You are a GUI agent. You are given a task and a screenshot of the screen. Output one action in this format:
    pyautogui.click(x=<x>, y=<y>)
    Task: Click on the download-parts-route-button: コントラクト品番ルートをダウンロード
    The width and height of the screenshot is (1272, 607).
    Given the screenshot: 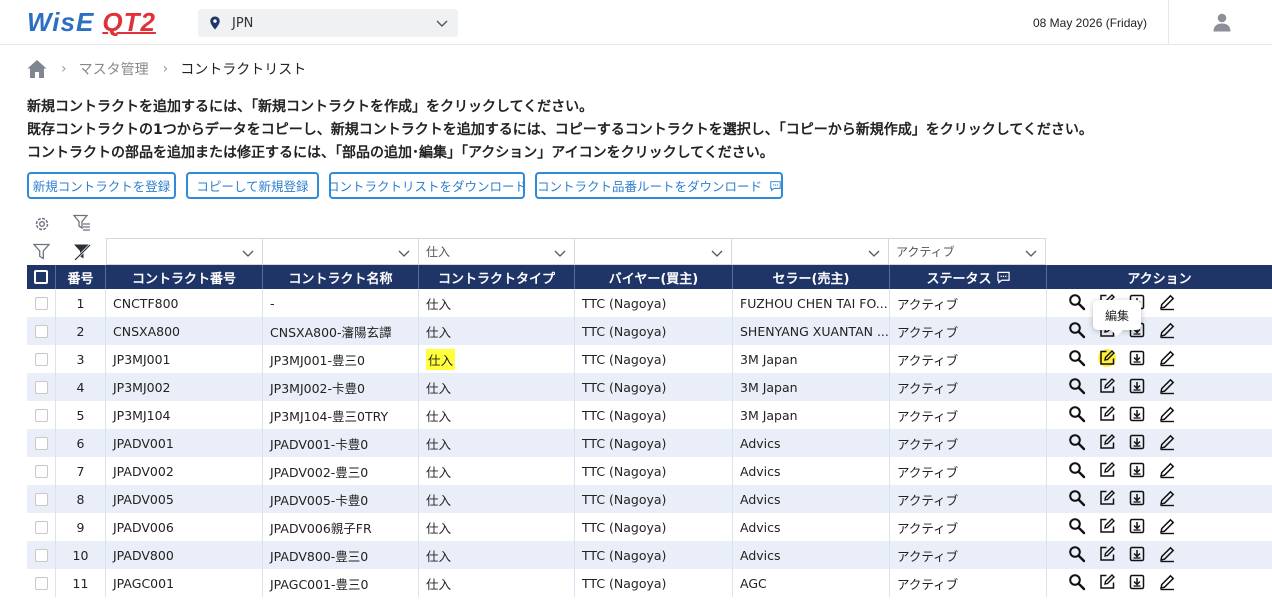 What is the action you would take?
    pyautogui.click(x=659, y=185)
    